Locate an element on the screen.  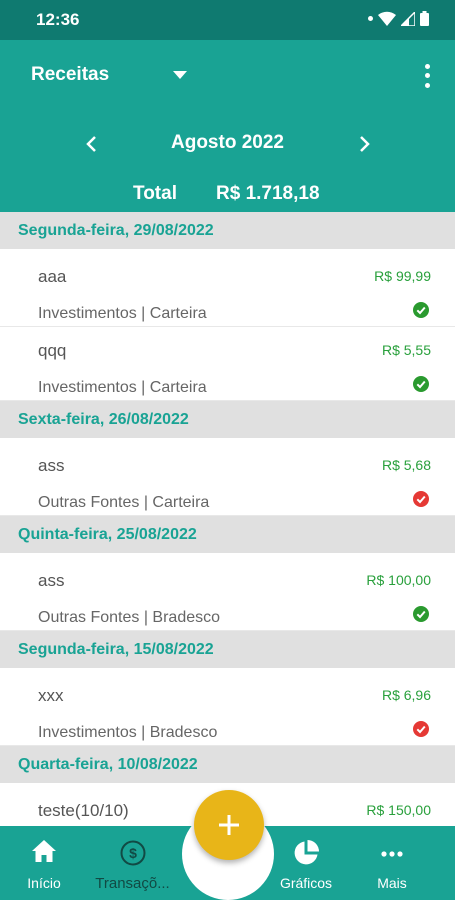
month-label: Agosto 2022 is located at coordinates (227, 142).